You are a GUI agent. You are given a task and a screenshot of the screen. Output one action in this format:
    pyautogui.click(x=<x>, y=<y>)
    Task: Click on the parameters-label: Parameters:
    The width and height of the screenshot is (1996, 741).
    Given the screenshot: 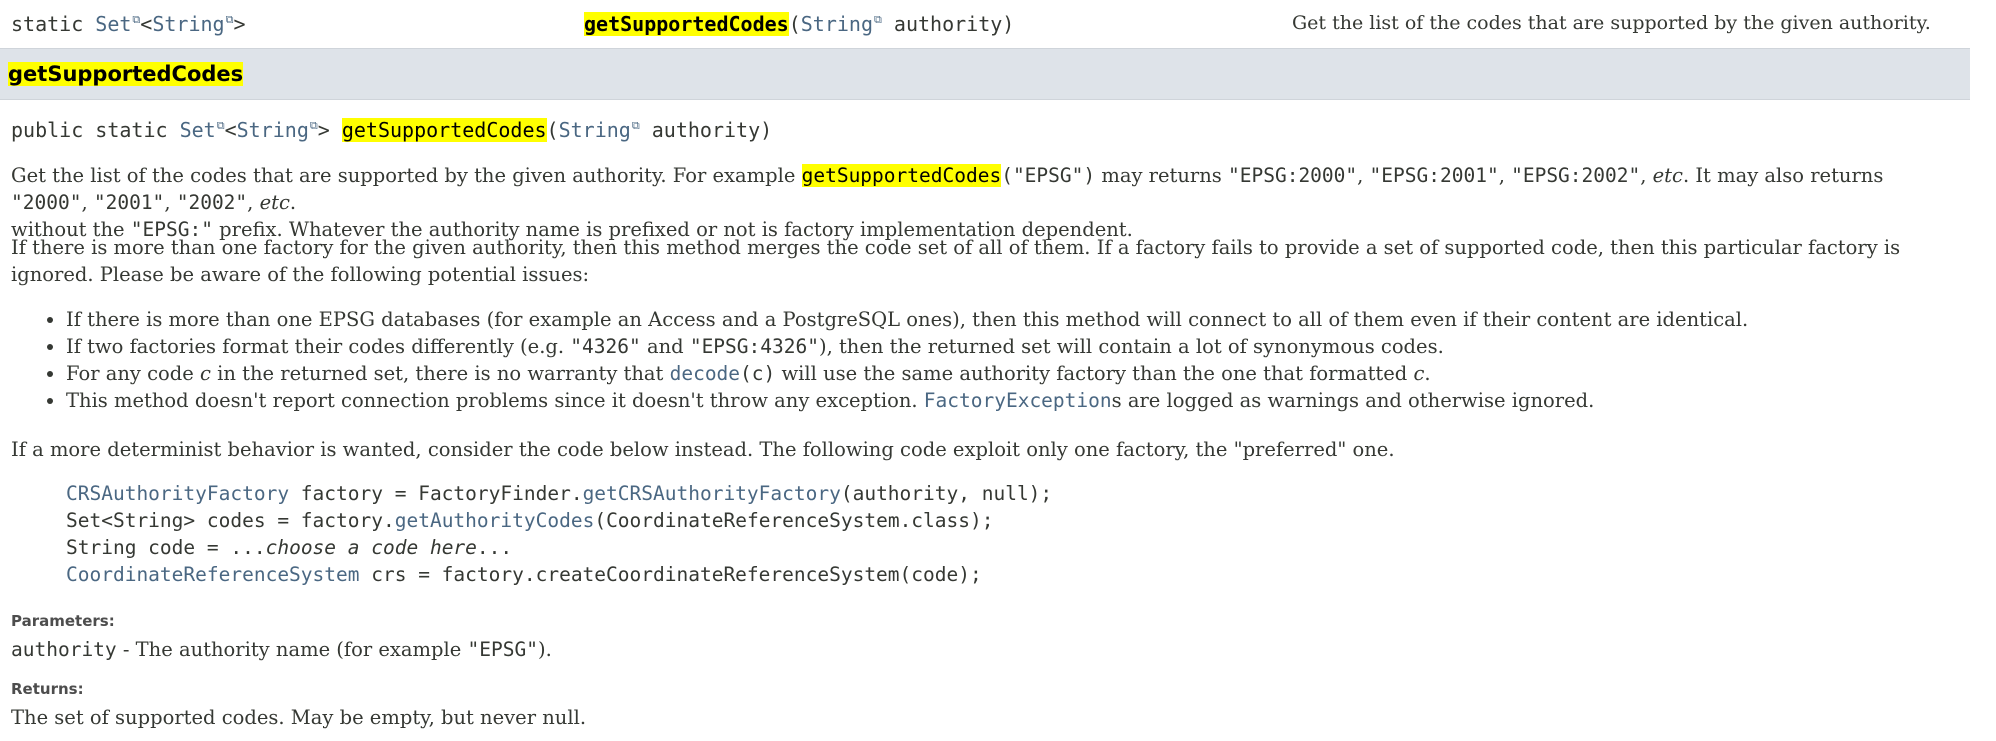 What is the action you would take?
    pyautogui.click(x=63, y=621)
    